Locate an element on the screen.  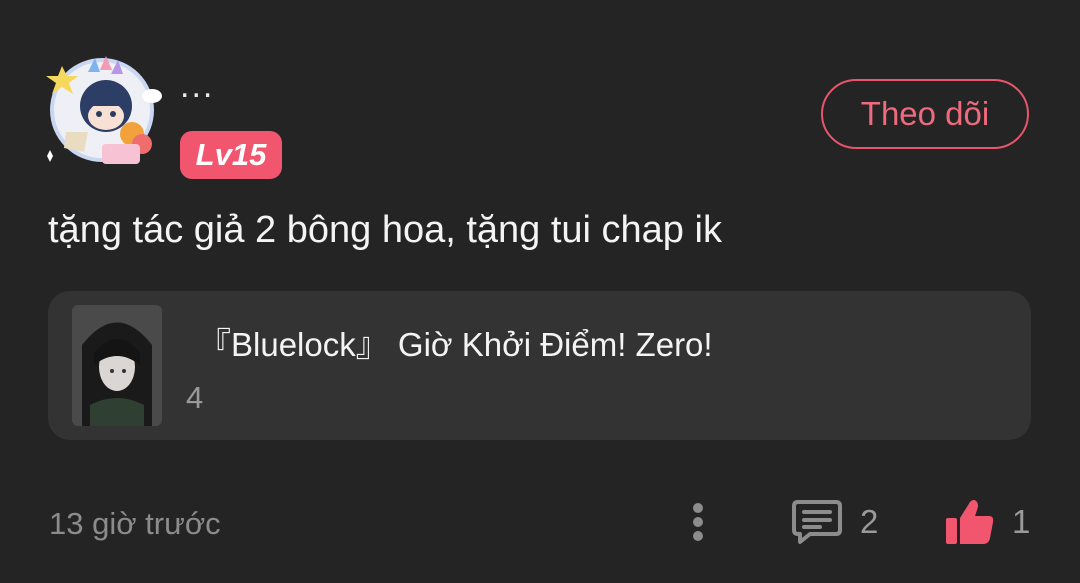
comment-timestamp: 13 giờ trước is located at coordinates (135, 523).